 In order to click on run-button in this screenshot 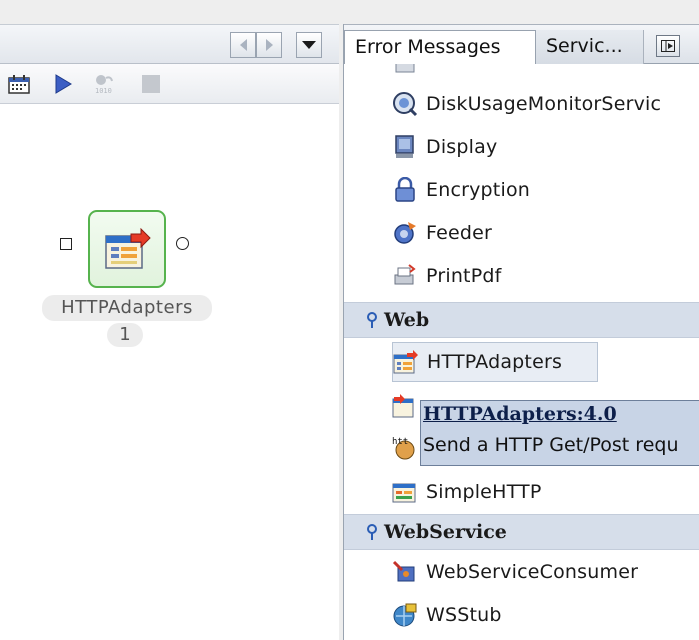, I will do `click(63, 84)`.